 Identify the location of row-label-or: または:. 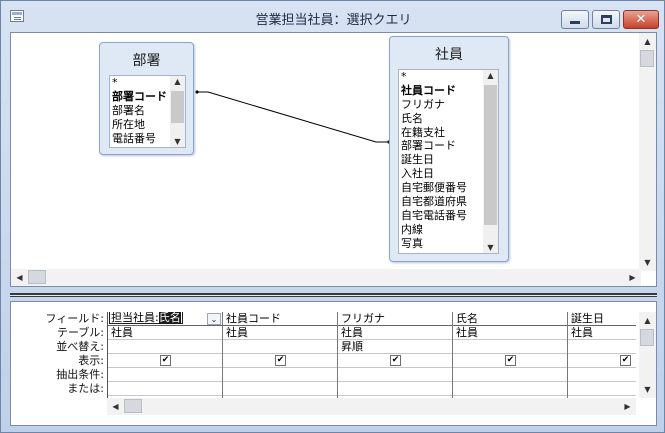
(85, 388).